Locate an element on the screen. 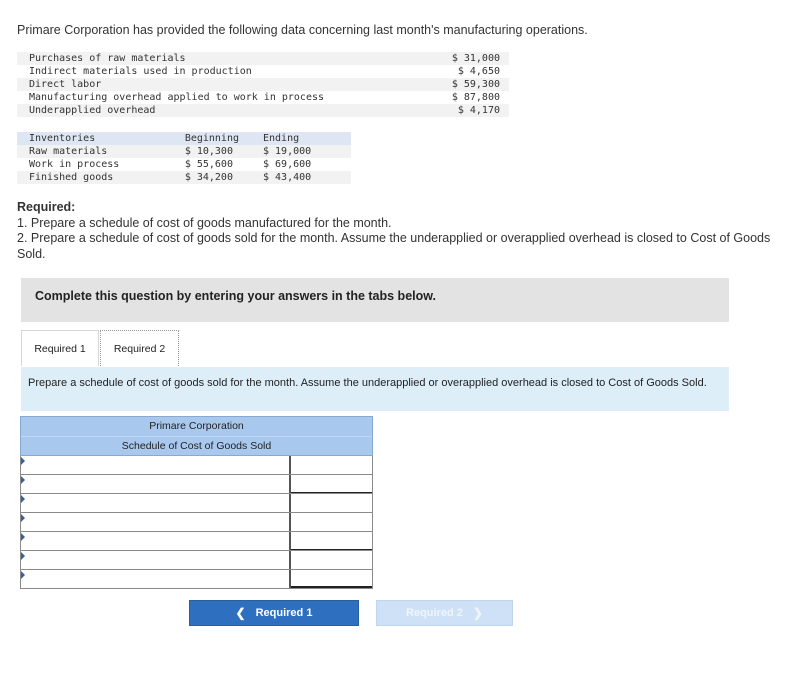 The width and height of the screenshot is (805, 687). row-amount: $ 31,000 is located at coordinates (465, 58).